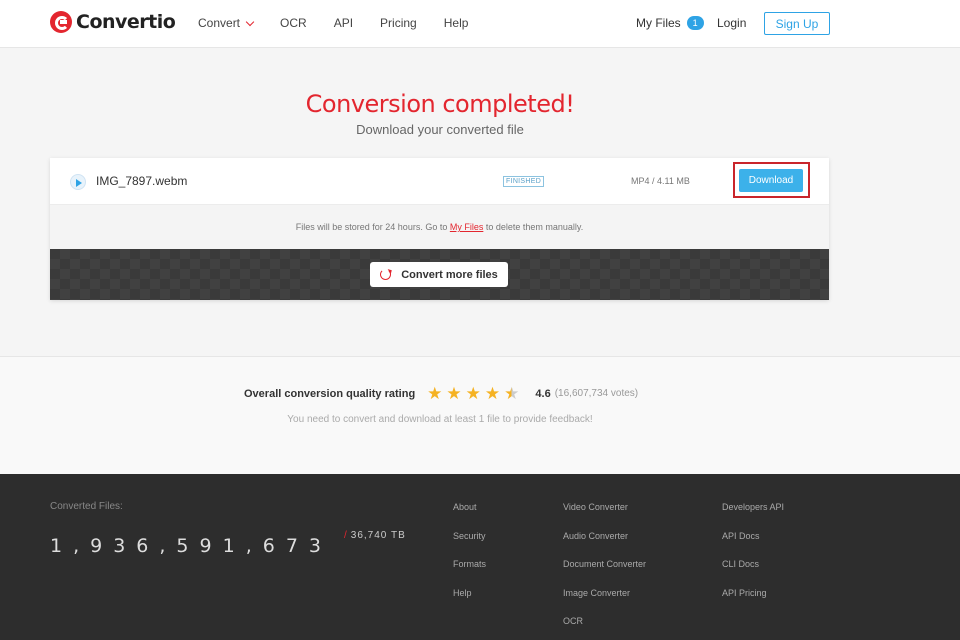 This screenshot has height=640, width=960. I want to click on footer-link-formats: Formats, so click(469, 573).